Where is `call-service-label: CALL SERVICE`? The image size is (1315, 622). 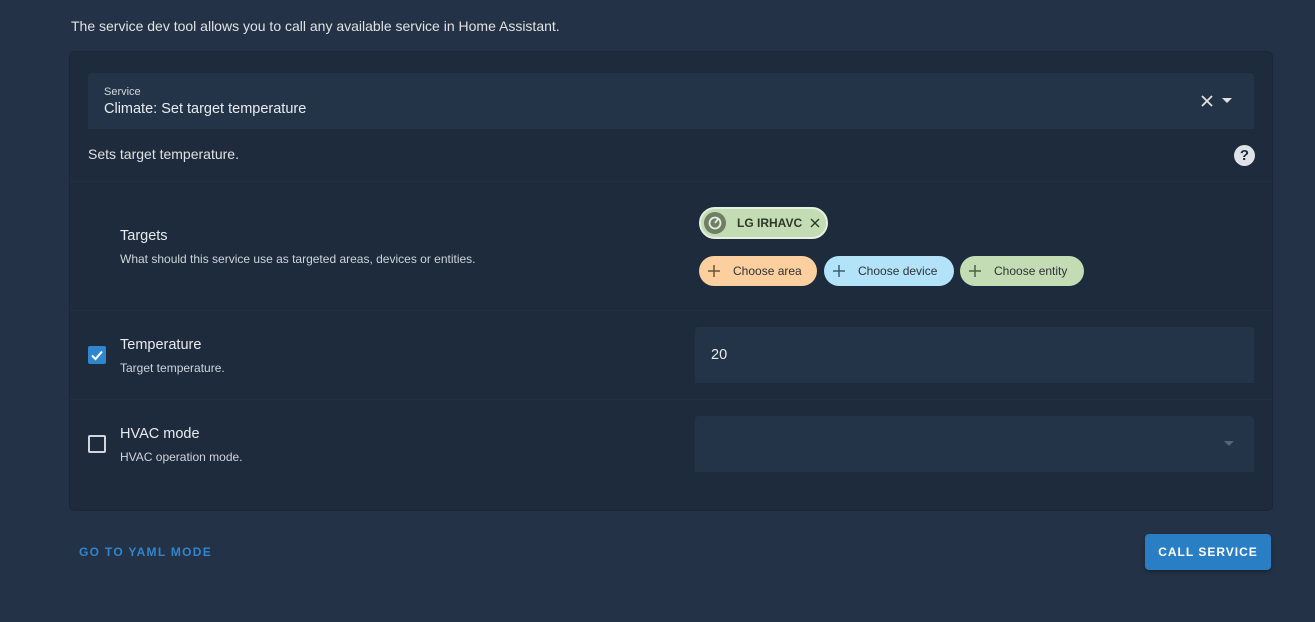
call-service-label: CALL SERVICE is located at coordinates (1208, 552).